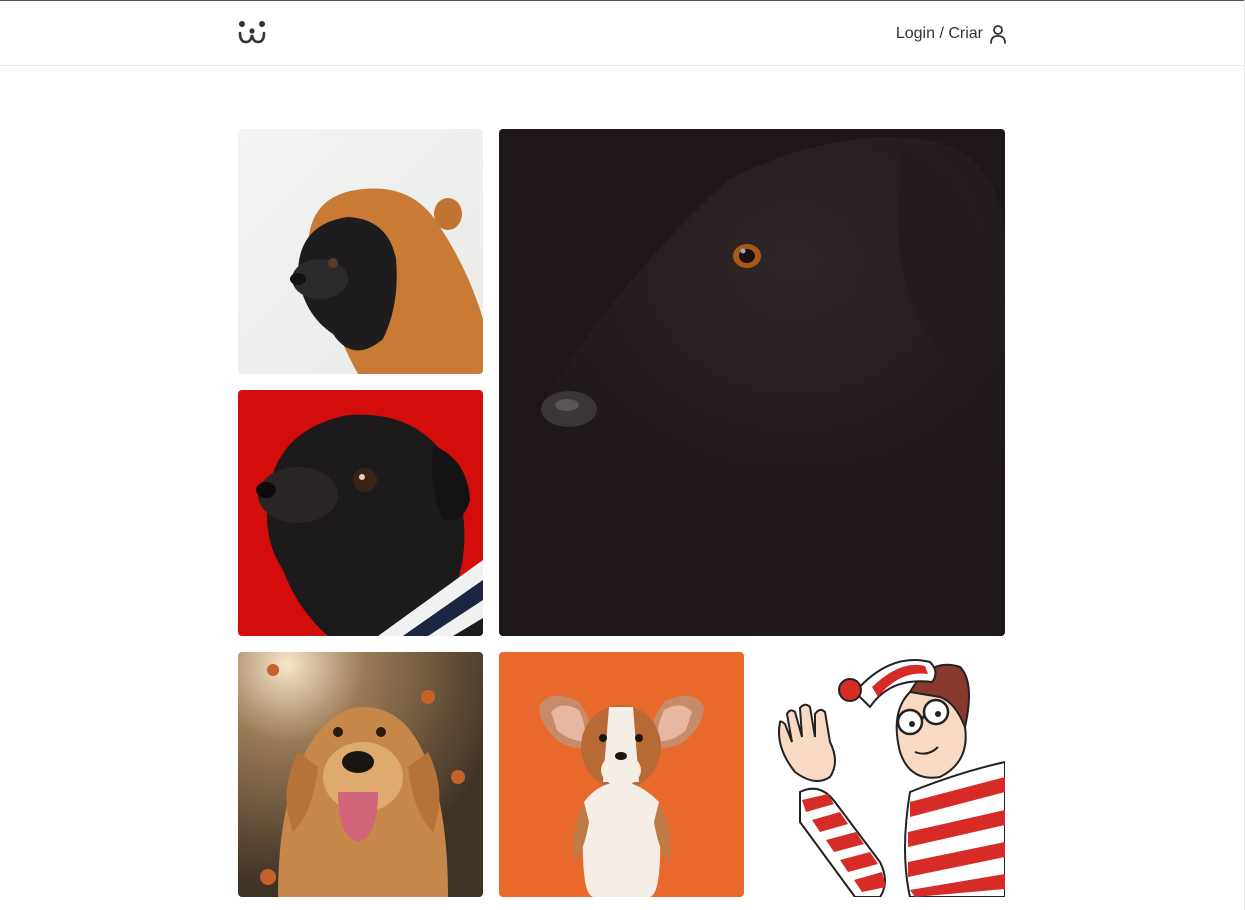  What do you see at coordinates (622, 33) in the screenshot?
I see `site-header: Login / Criar` at bounding box center [622, 33].